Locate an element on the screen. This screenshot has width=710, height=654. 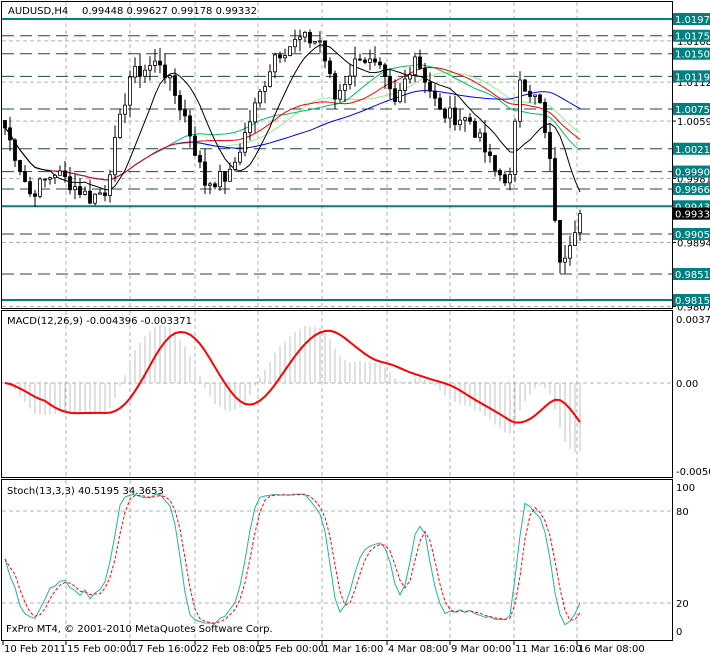
time-tick-label: 9 Mar 00:00 is located at coordinates (481, 649).